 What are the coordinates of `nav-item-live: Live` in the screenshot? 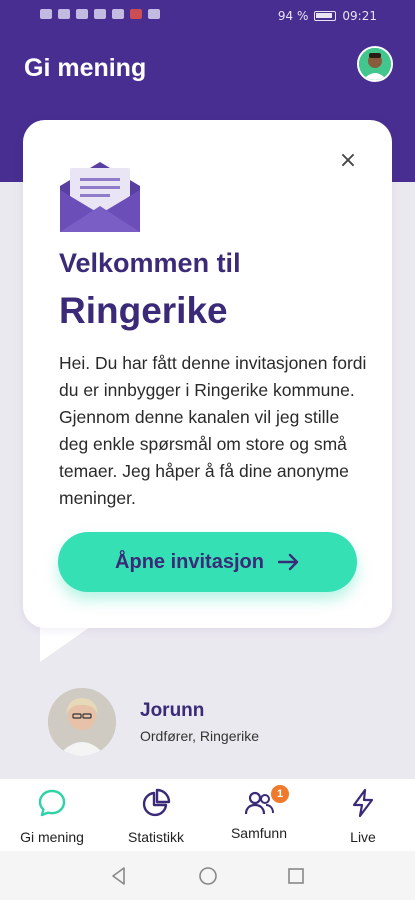 It's located at (363, 816).